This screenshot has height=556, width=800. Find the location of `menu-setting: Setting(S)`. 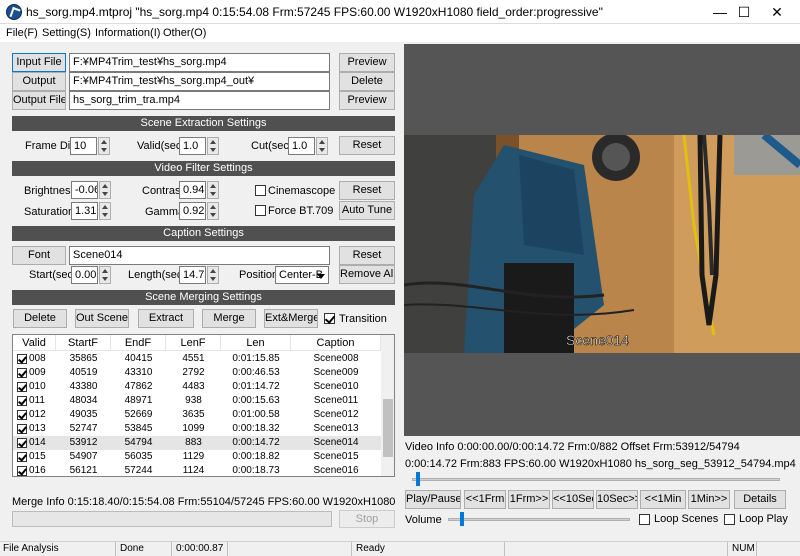

menu-setting: Setting(S) is located at coordinates (66, 33).